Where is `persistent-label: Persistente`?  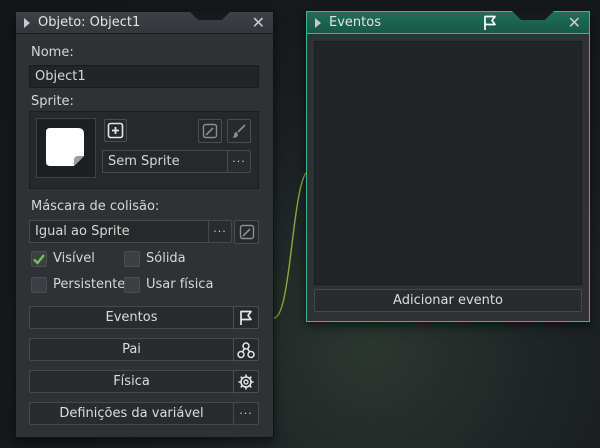 persistent-label: Persistente is located at coordinates (89, 284).